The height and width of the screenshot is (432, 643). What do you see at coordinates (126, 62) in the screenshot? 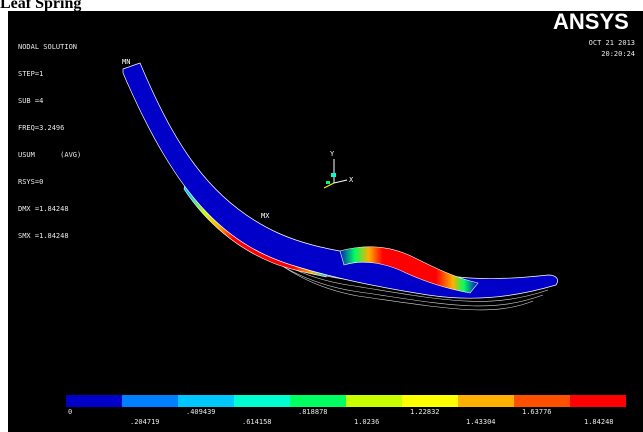
I see `mn-label: MN` at bounding box center [126, 62].